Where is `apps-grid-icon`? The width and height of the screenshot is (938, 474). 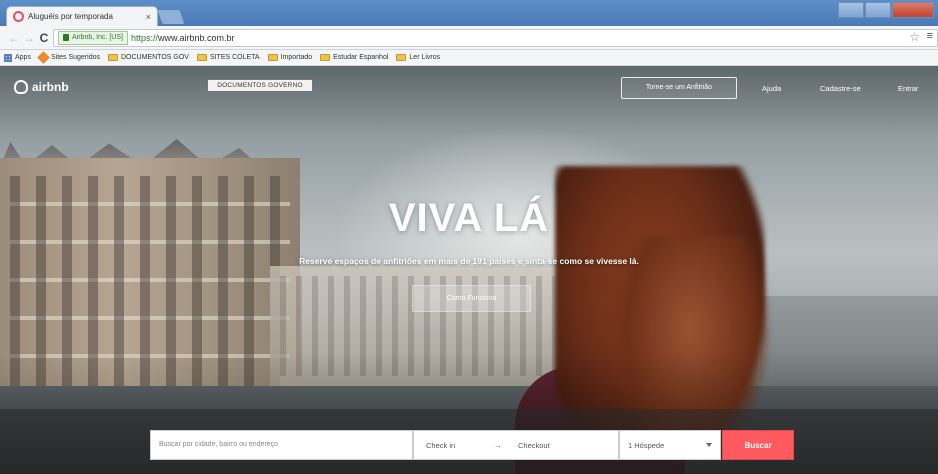 apps-grid-icon is located at coordinates (8, 57).